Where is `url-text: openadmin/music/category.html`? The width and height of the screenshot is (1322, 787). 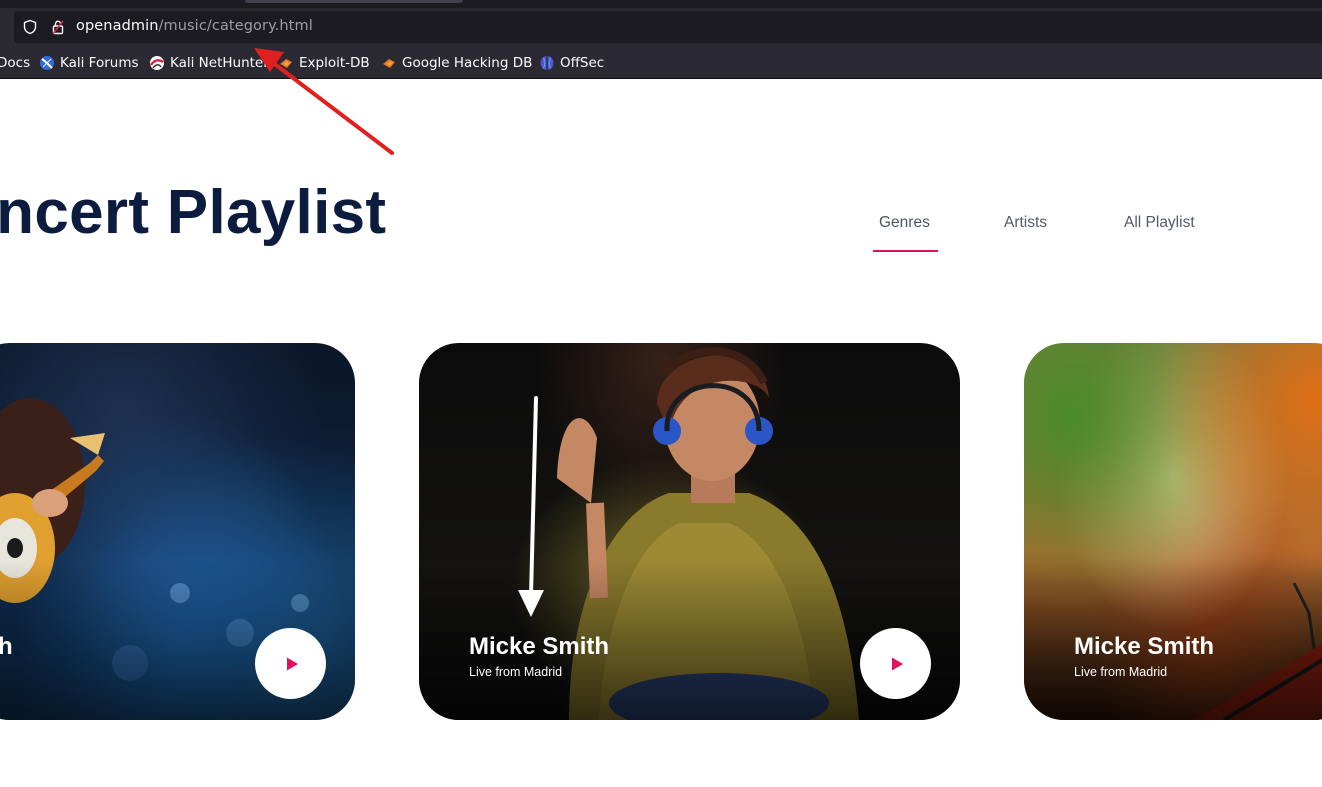
url-text: openadmin/music/category.html is located at coordinates (194, 26).